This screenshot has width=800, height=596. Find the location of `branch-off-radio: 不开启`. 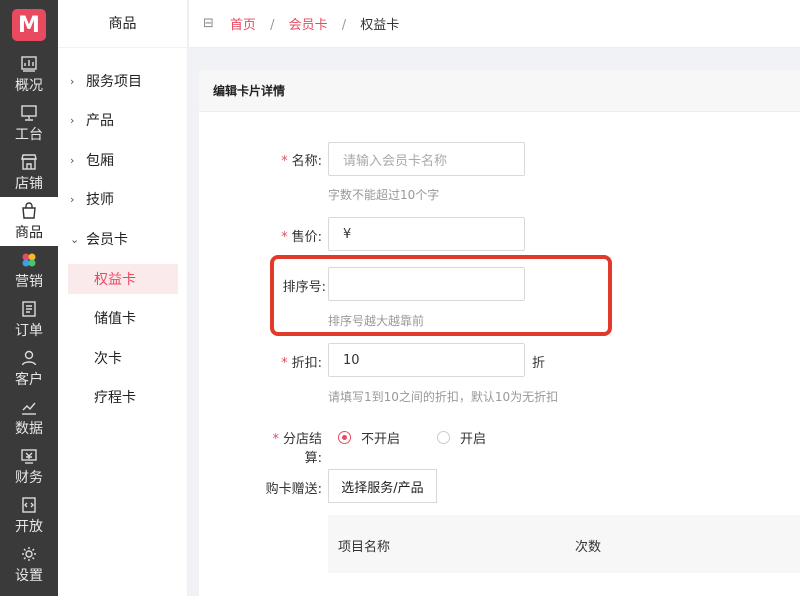

branch-off-radio: 不开启 is located at coordinates (369, 437).